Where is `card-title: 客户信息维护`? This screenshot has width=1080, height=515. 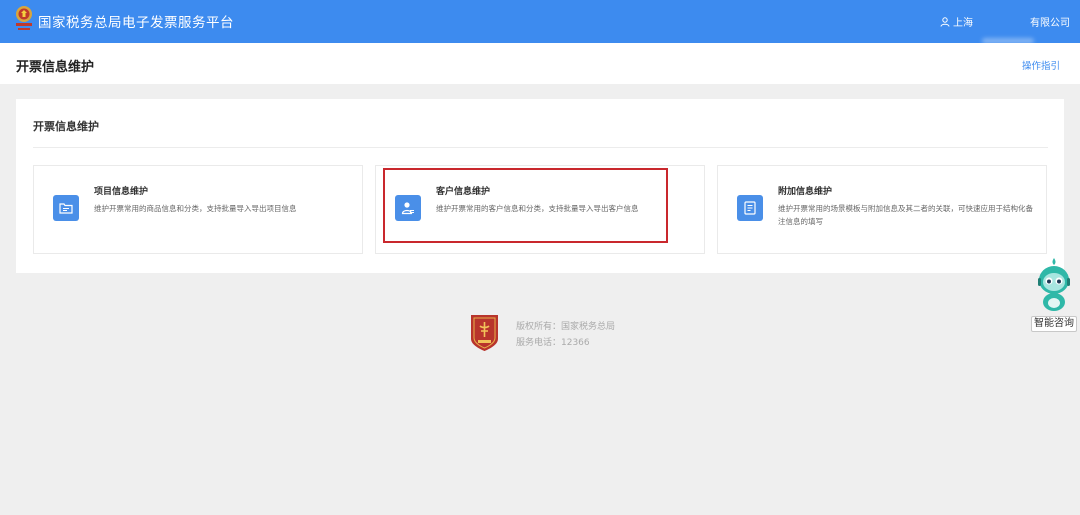 card-title: 客户信息维护 is located at coordinates (463, 192).